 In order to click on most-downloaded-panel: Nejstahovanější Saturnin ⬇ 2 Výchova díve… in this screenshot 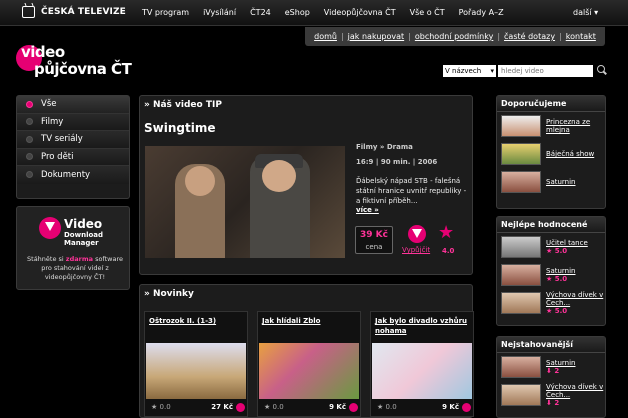, I will do `click(551, 377)`.